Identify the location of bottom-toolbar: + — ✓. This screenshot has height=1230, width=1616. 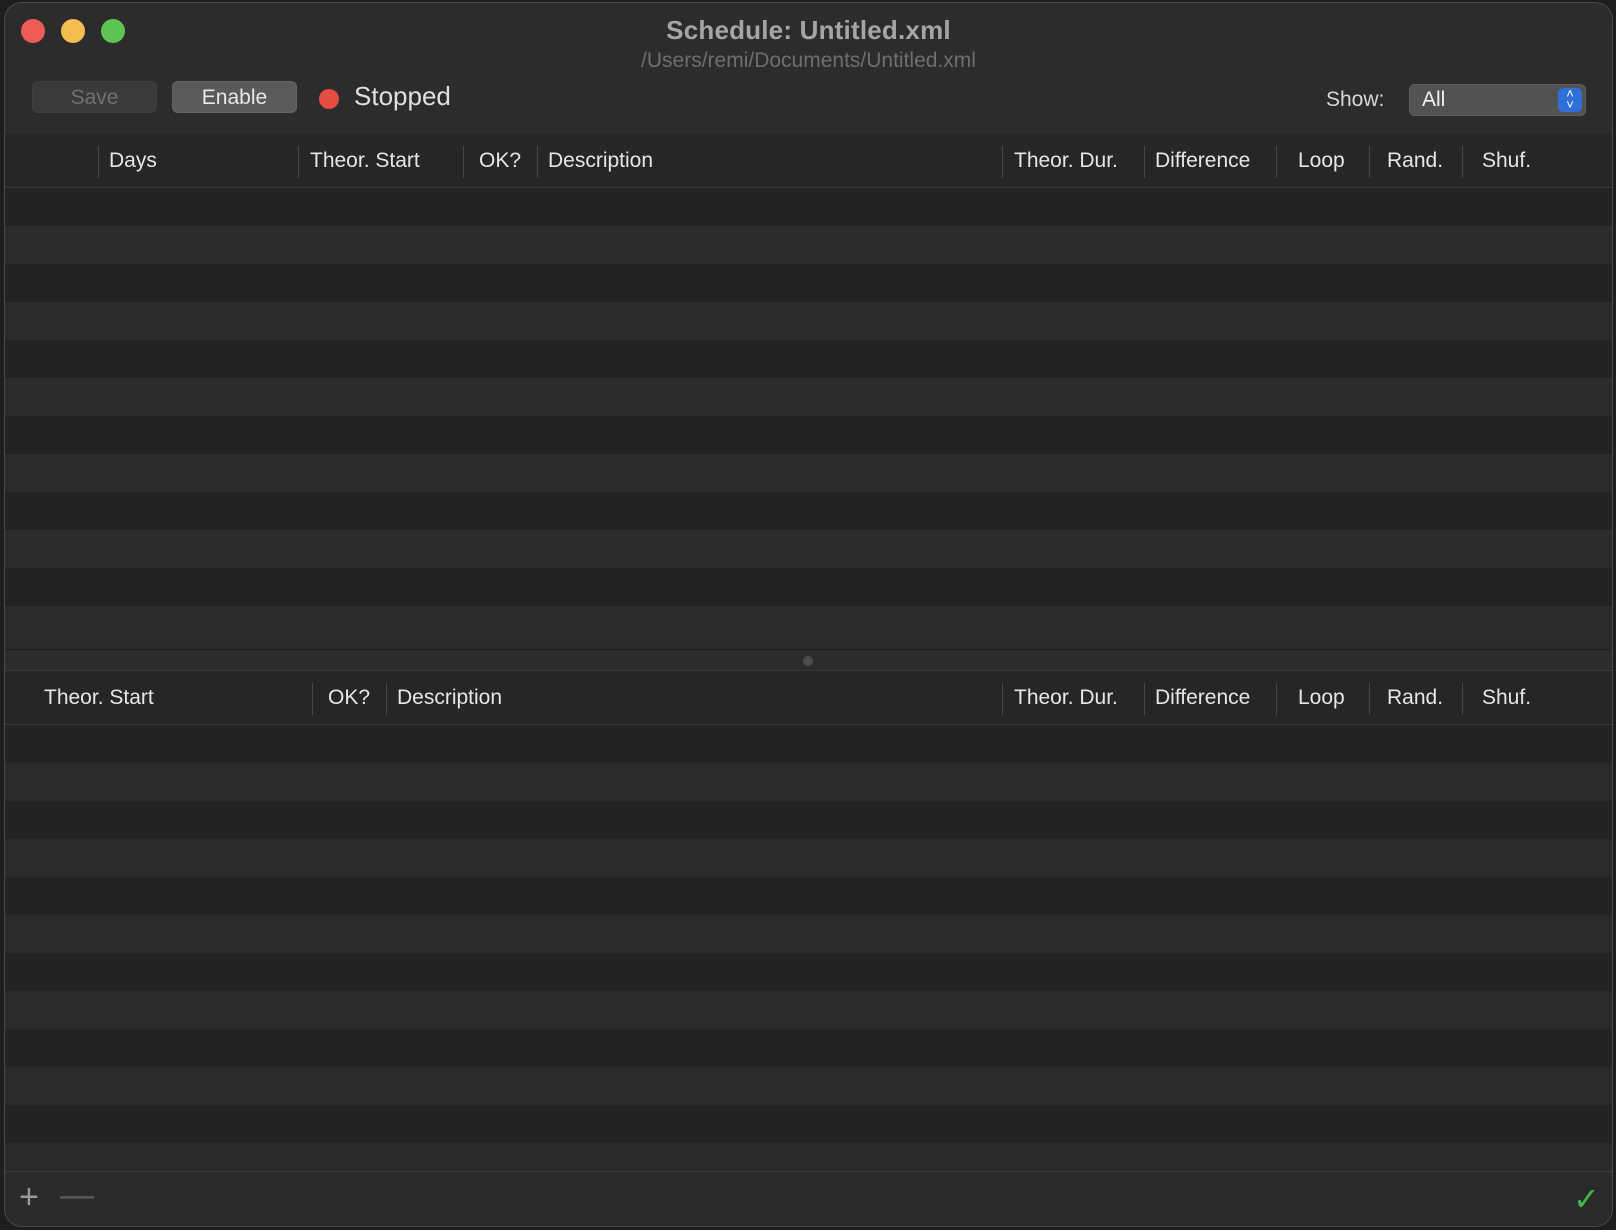
(808, 1198).